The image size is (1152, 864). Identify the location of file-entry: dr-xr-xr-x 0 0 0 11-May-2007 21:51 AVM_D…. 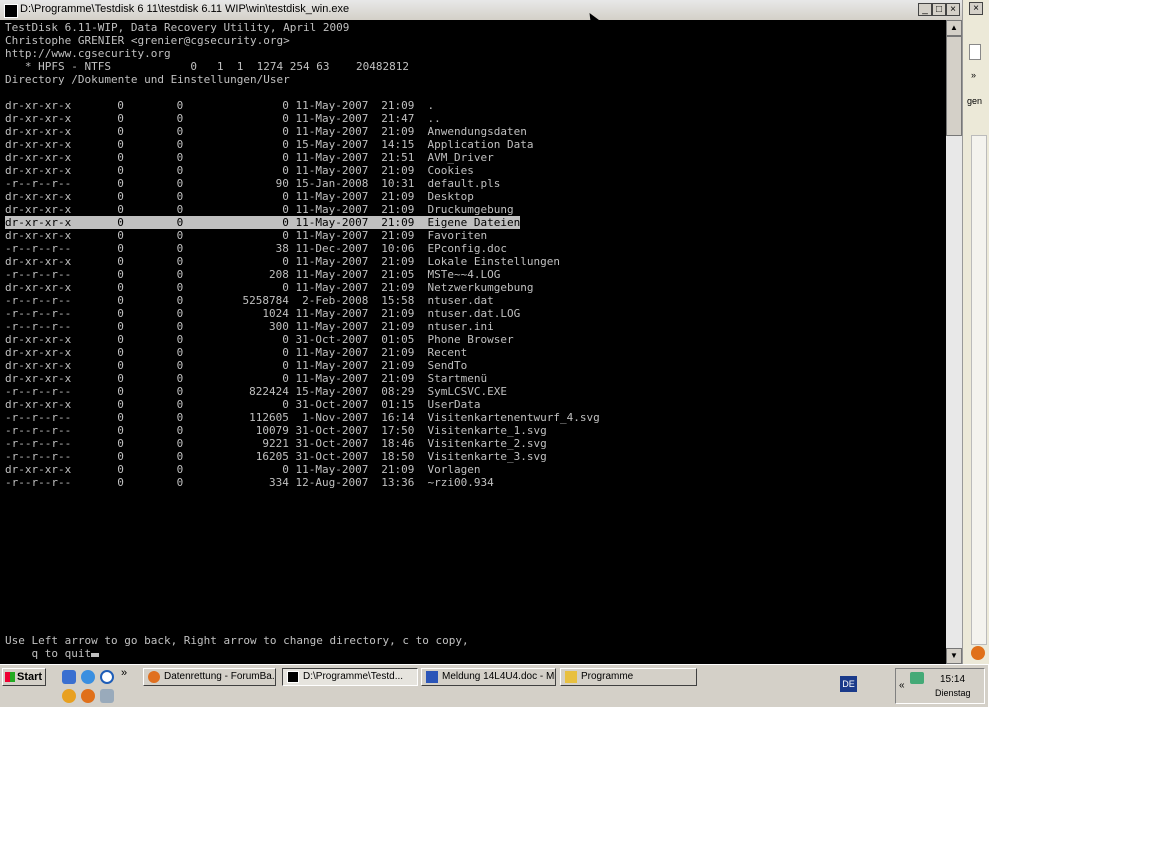
(249, 157).